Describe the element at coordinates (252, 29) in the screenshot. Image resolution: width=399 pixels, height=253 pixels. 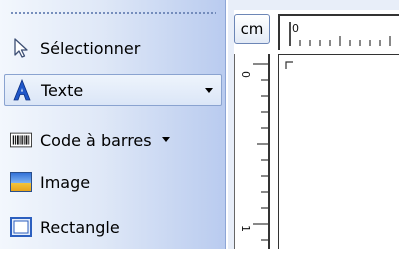
I see `unit-button: cm` at that location.